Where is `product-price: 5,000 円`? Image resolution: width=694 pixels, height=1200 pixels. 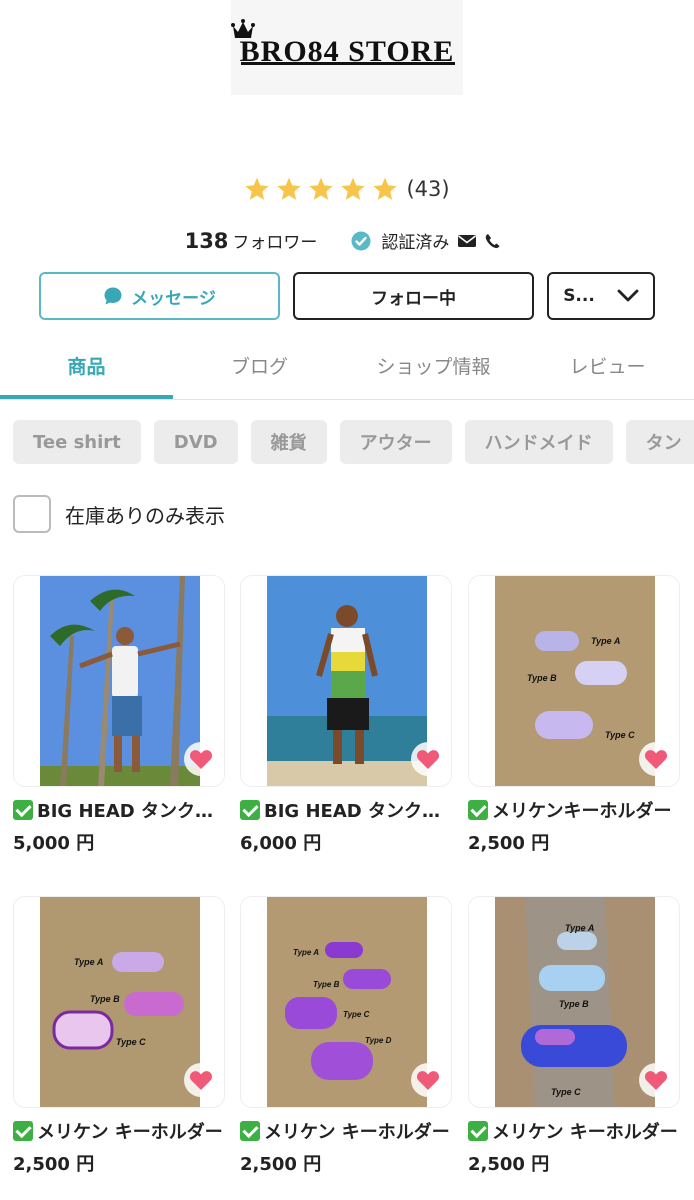 product-price: 5,000 円 is located at coordinates (54, 843).